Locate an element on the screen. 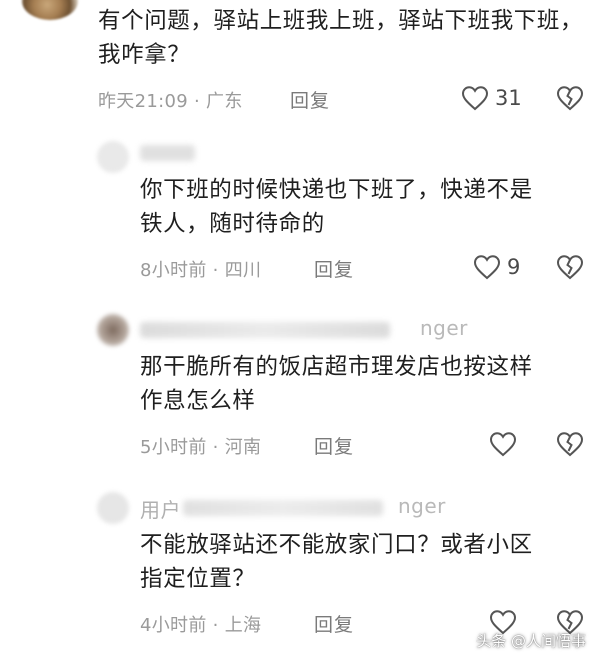 This screenshot has height=665, width=600. comment-meta: 4小时前 · 上海 is located at coordinates (200, 624).